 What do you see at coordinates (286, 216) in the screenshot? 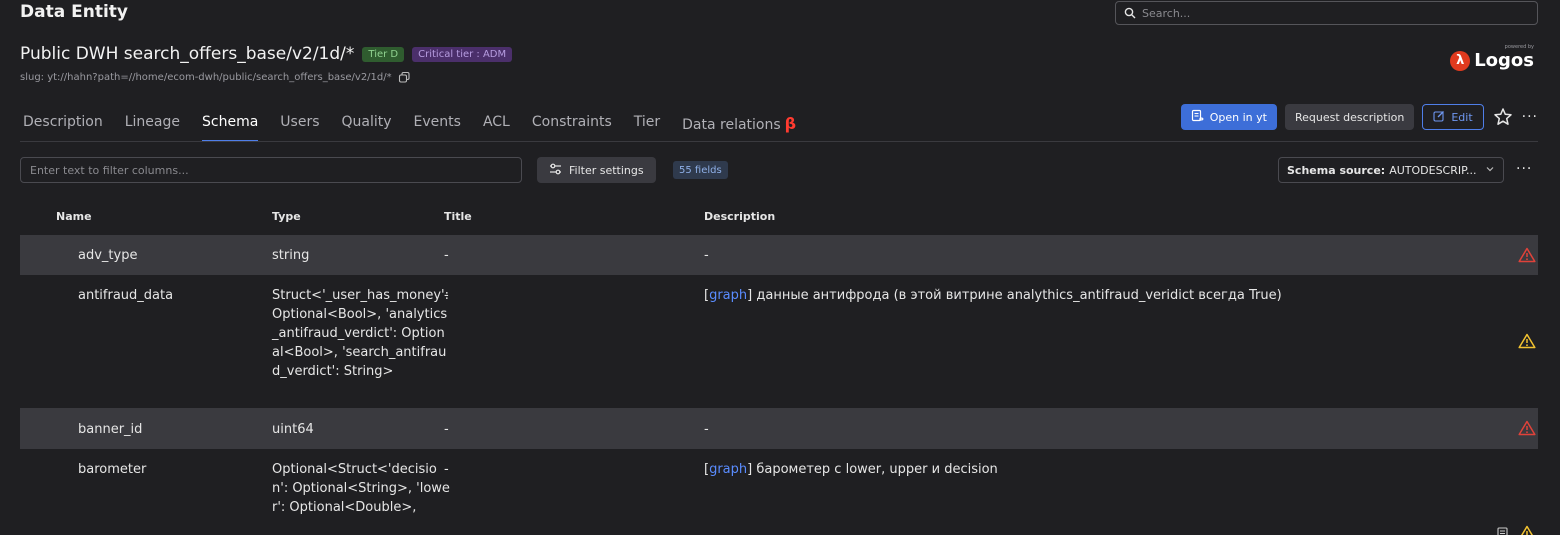
I see `column-header-type: Type` at bounding box center [286, 216].